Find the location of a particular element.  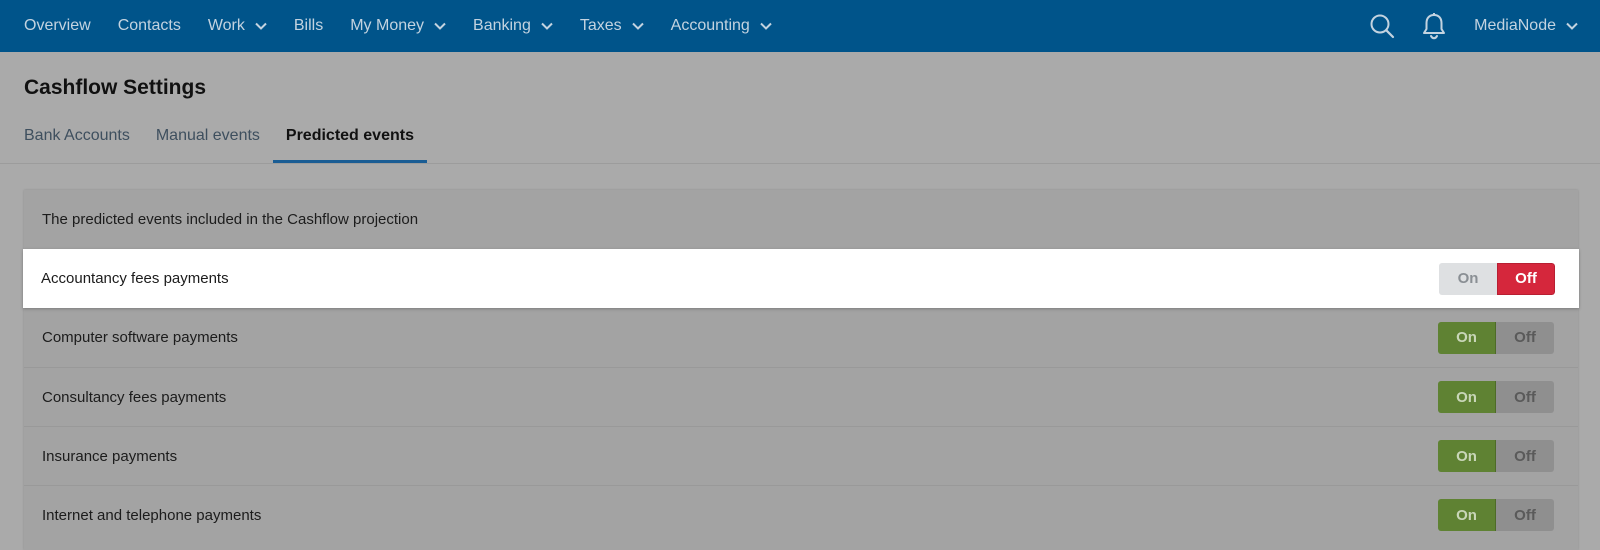

list-item: Consultancy fees payments On Off is located at coordinates (801, 396).